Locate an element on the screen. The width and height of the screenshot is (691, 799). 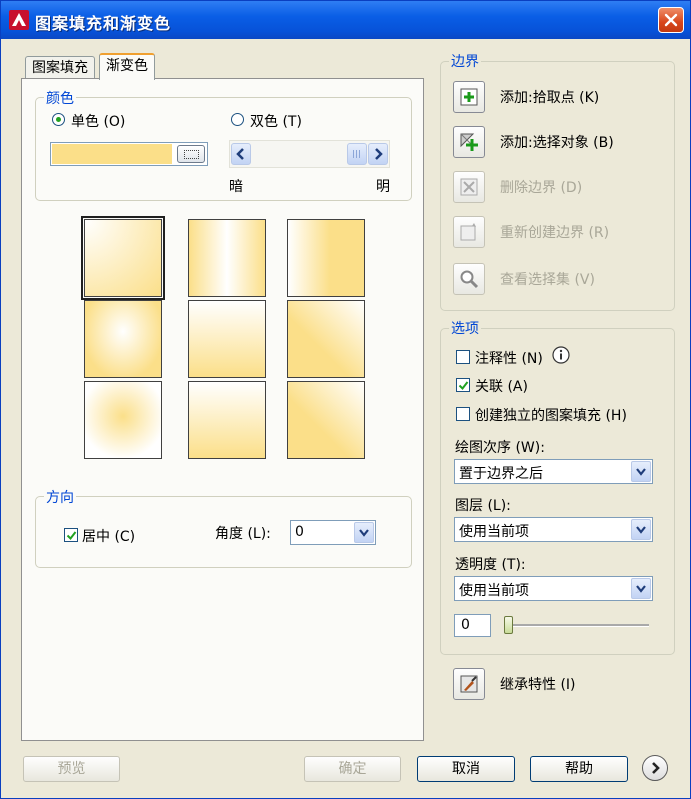
window-title: 图案填充和渐变色 is located at coordinates (103, 23).